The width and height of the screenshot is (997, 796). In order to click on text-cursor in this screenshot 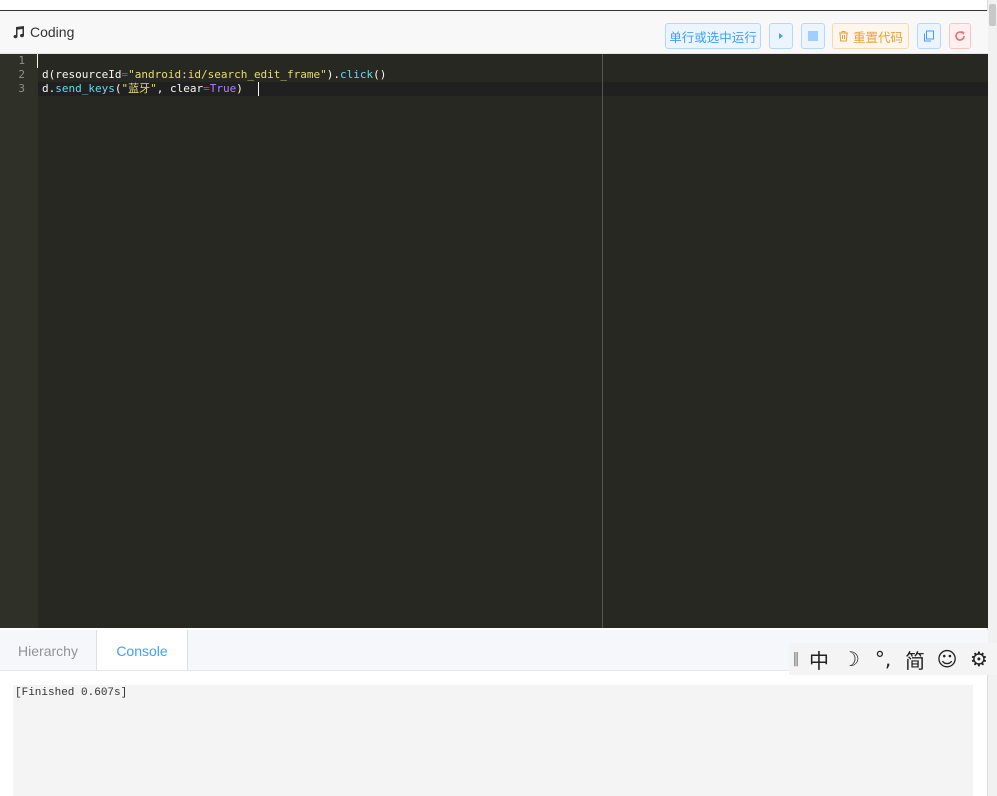, I will do `click(37, 61)`.